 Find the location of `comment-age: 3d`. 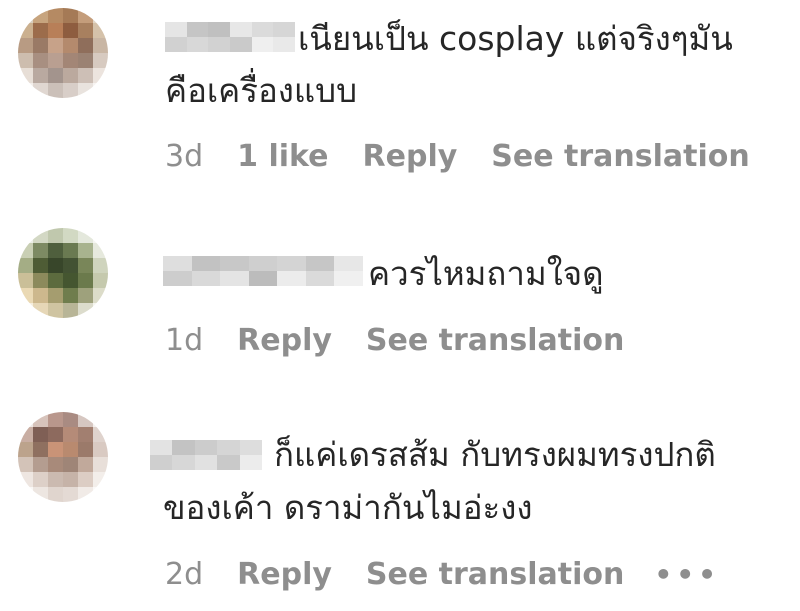

comment-age: 3d is located at coordinates (184, 156).